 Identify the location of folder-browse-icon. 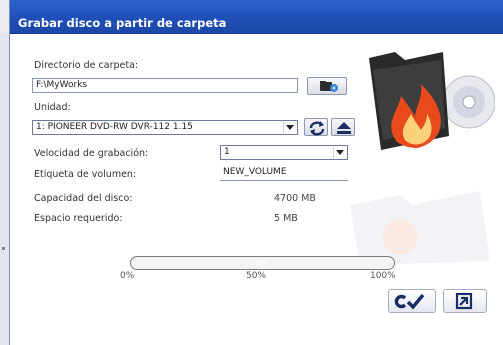
(328, 90).